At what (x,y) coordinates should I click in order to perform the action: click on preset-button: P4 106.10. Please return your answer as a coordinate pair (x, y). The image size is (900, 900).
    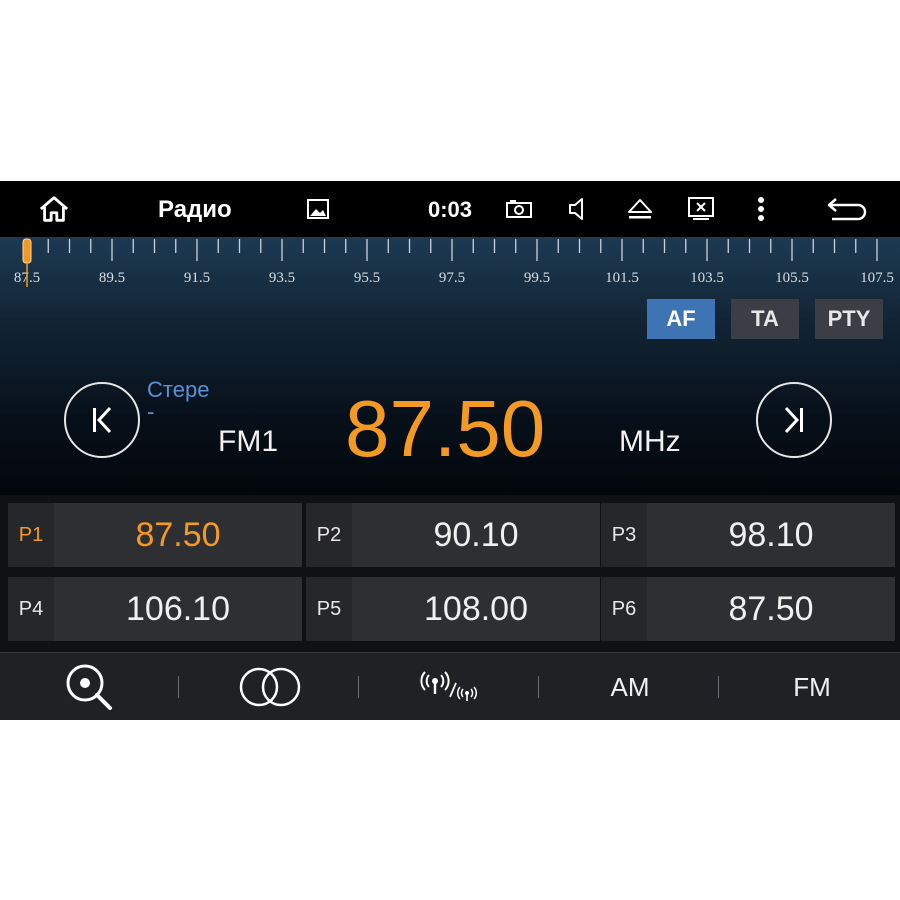
    Looking at the image, I should click on (155, 609).